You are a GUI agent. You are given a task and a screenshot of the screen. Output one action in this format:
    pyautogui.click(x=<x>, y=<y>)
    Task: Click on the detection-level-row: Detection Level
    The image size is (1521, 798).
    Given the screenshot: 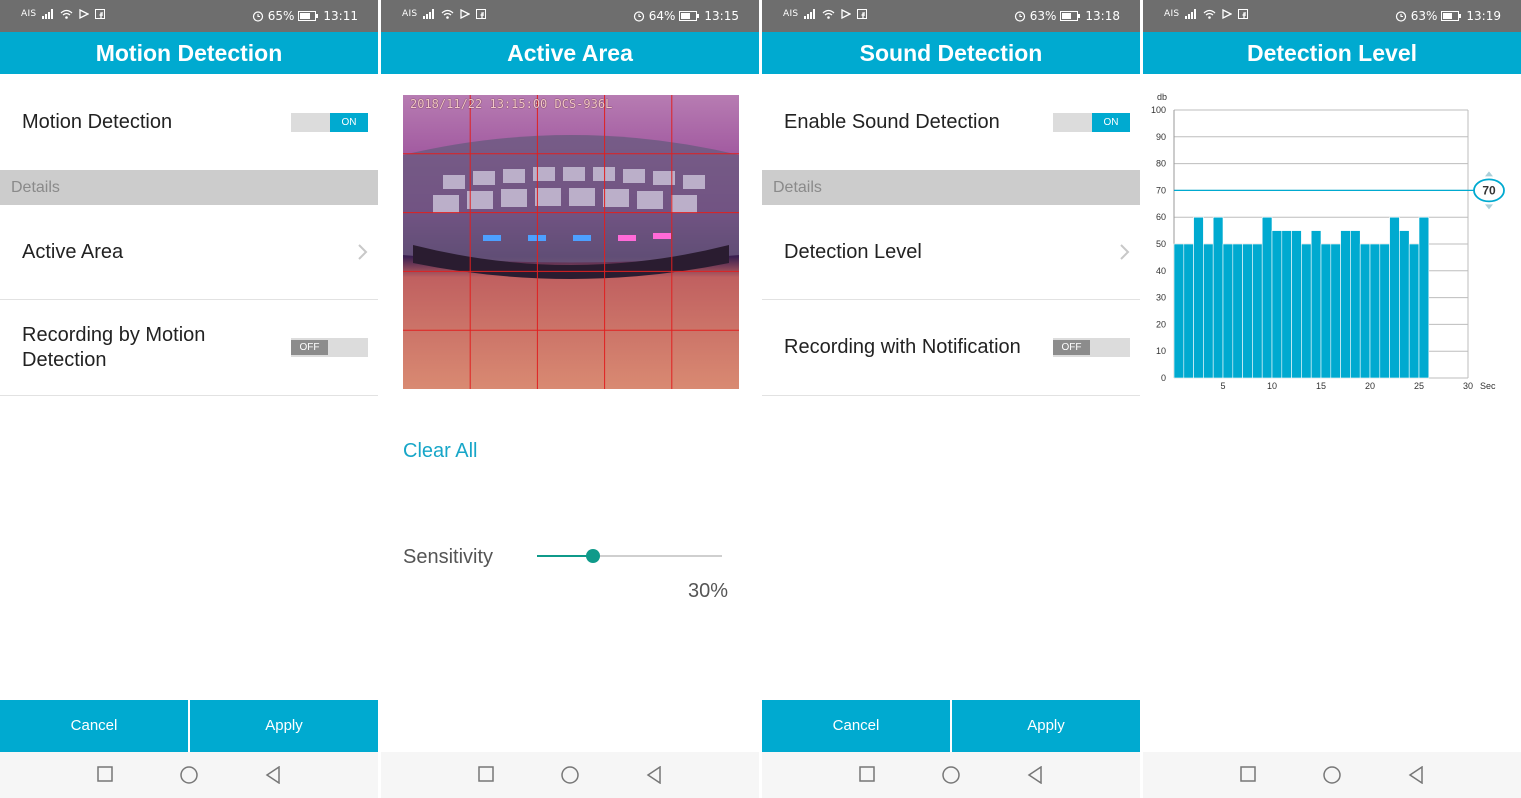 What is the action you would take?
    pyautogui.click(x=951, y=252)
    